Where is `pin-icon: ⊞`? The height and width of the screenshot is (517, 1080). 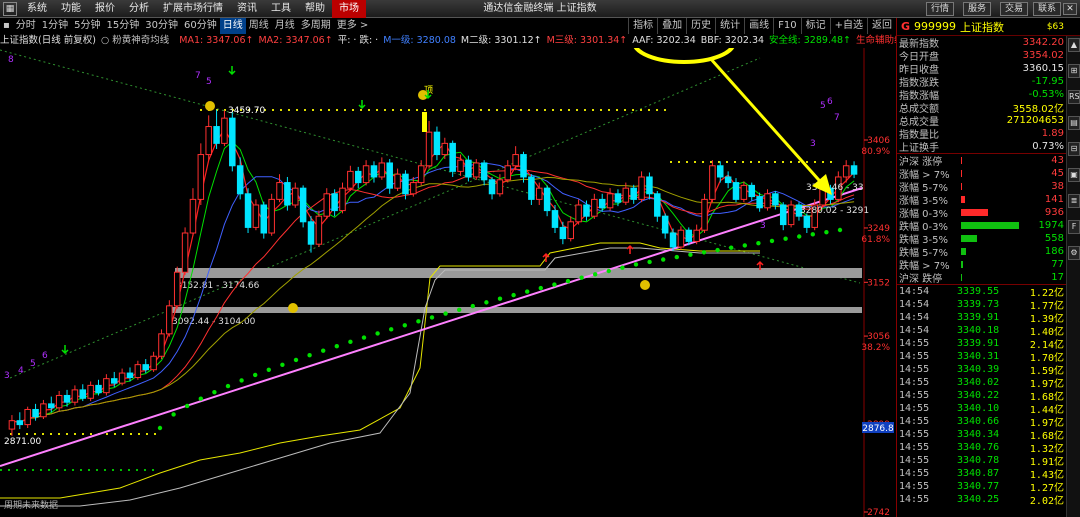 pin-icon: ⊞ is located at coordinates (1074, 71).